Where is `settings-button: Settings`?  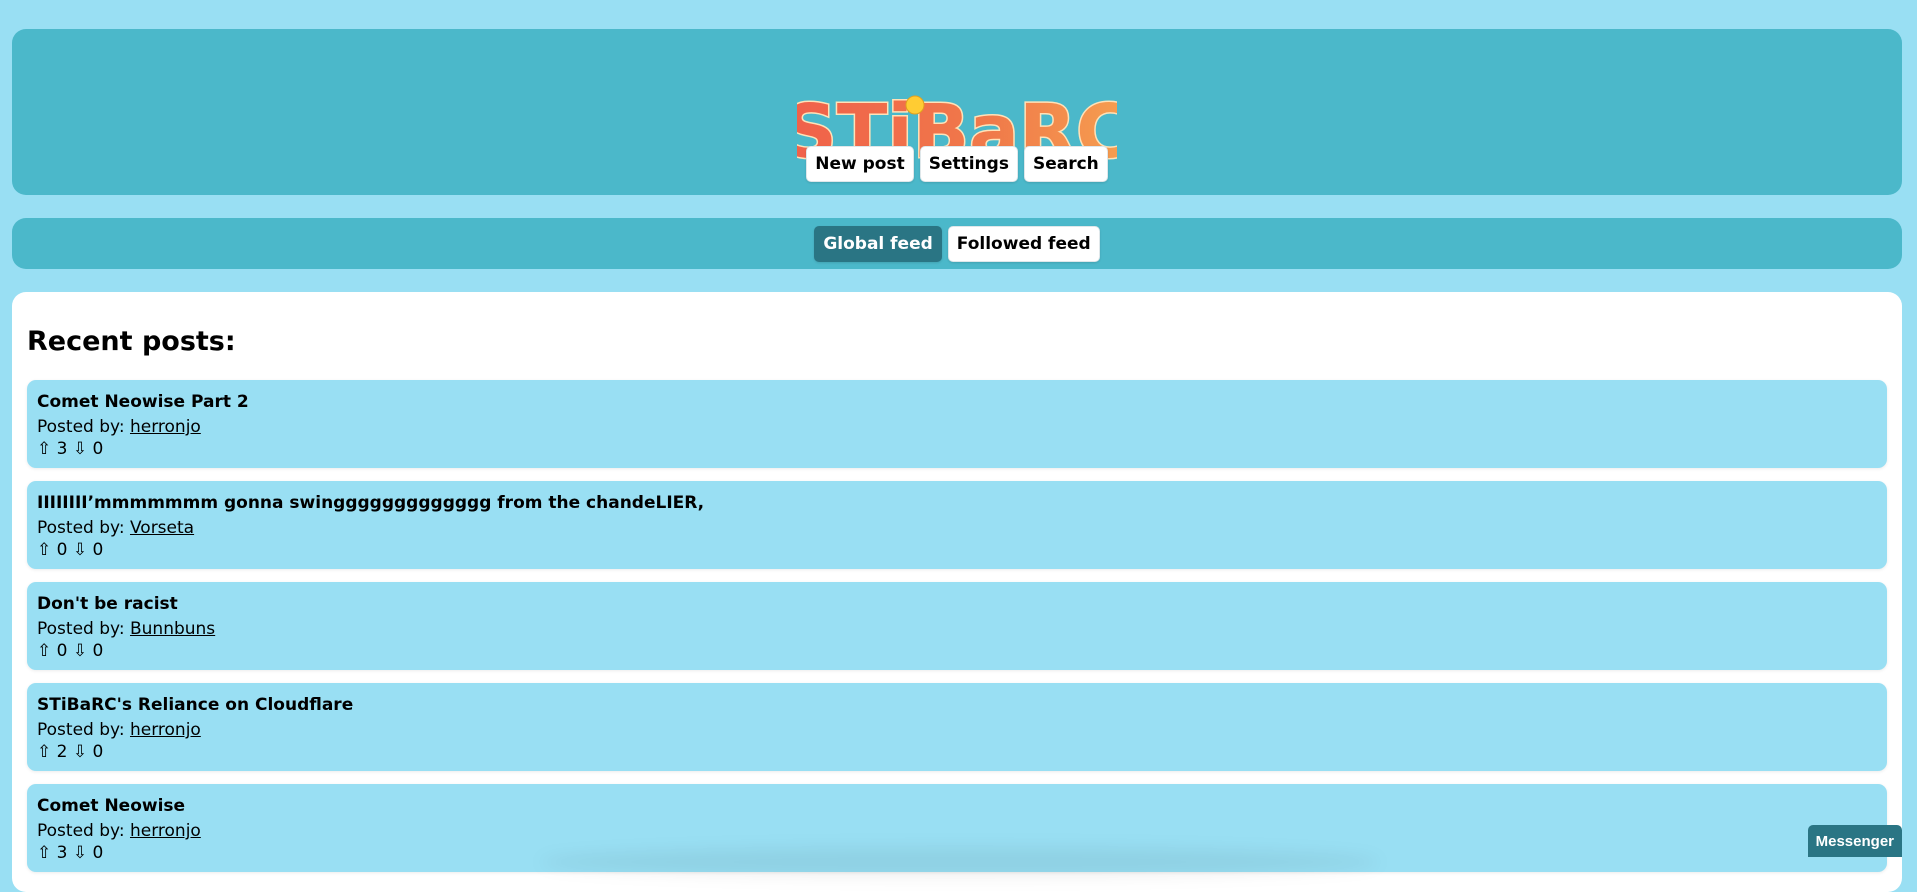
settings-button: Settings is located at coordinates (968, 164).